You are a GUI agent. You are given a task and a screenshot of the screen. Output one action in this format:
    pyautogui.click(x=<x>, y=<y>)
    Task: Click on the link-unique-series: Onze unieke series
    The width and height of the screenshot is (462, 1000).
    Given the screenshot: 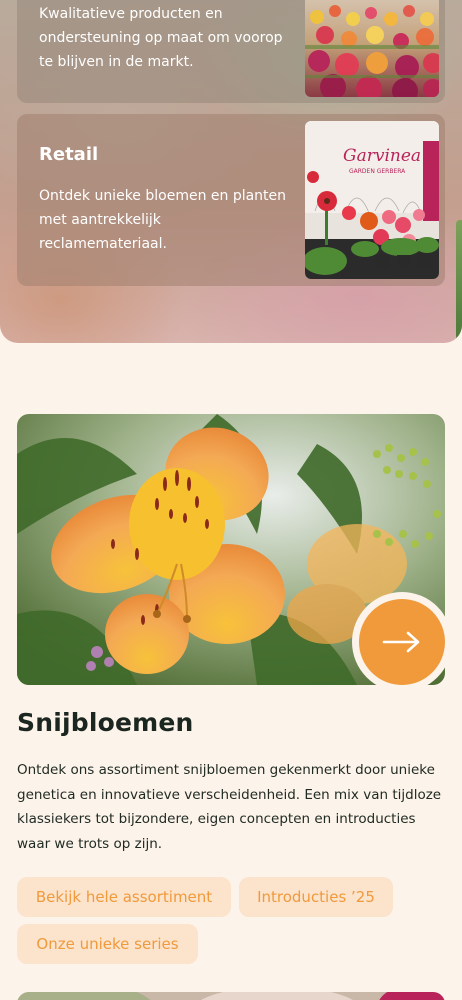 What is the action you would take?
    pyautogui.click(x=107, y=944)
    